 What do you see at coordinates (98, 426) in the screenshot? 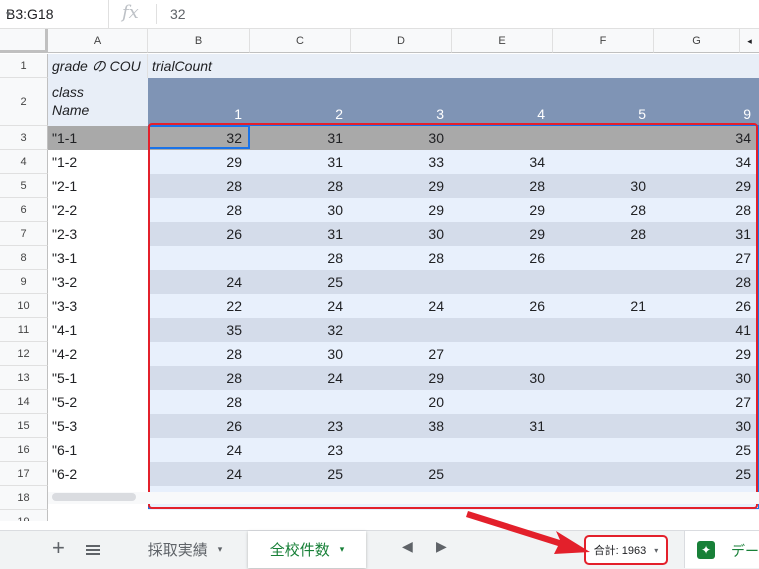
I see `table-row-label: "5-3` at bounding box center [98, 426].